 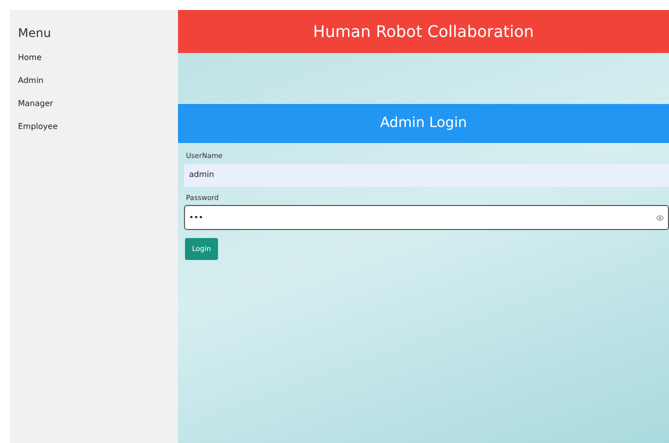 I want to click on menu-title: Menu, so click(x=34, y=33).